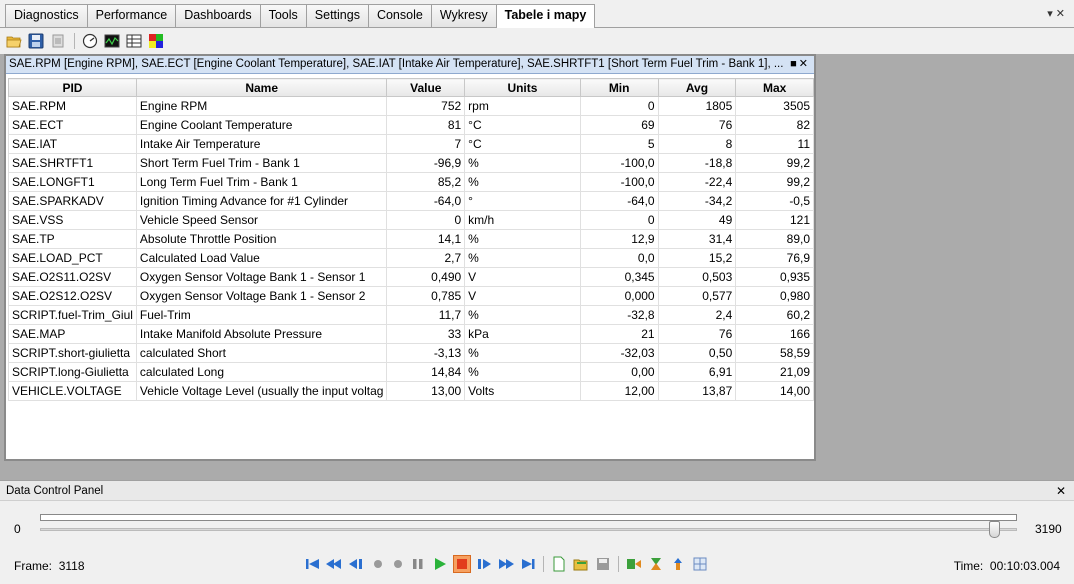 The height and width of the screenshot is (584, 1074). I want to click on column-header-name: Name, so click(261, 87).